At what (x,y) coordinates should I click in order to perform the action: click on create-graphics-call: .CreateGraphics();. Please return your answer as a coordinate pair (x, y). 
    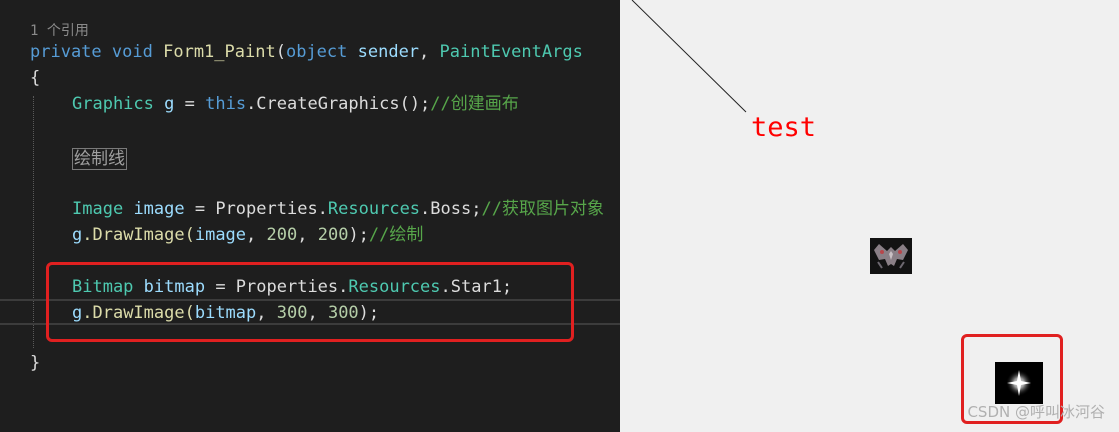
    Looking at the image, I should click on (338, 104).